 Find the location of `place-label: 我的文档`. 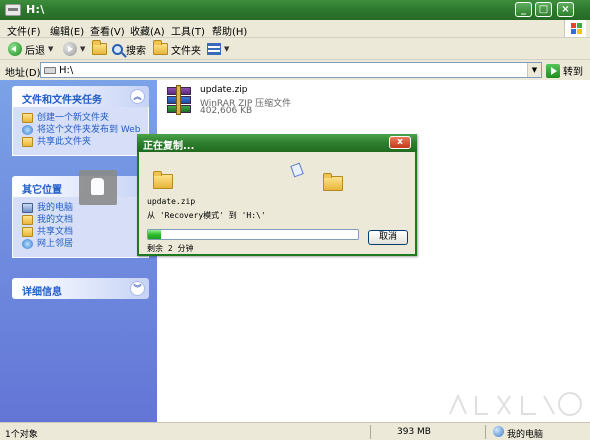

place-label: 我的文档 is located at coordinates (55, 220).